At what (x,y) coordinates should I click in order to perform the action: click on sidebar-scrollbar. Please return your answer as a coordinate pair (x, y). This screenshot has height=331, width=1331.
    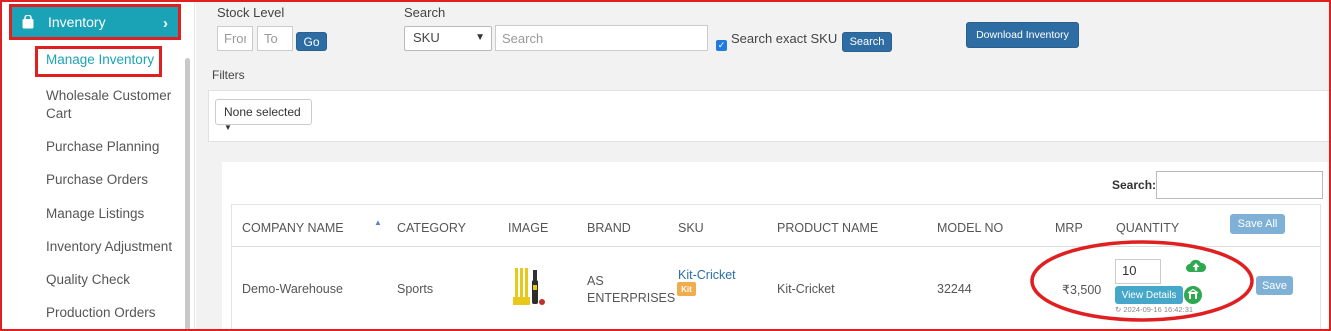
    Looking at the image, I should click on (187, 194).